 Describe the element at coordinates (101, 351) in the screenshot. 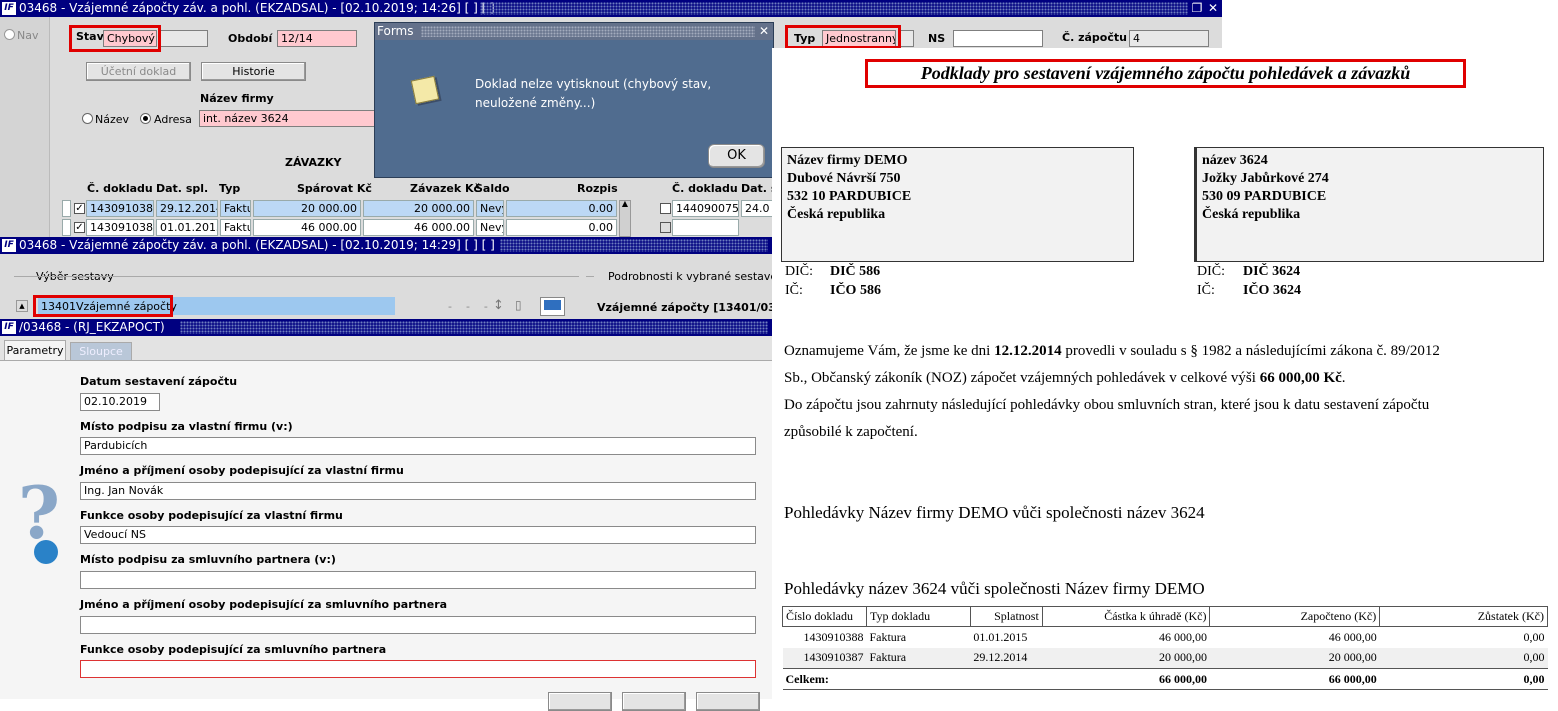

I see `tab-sloupce: Sloupce` at that location.